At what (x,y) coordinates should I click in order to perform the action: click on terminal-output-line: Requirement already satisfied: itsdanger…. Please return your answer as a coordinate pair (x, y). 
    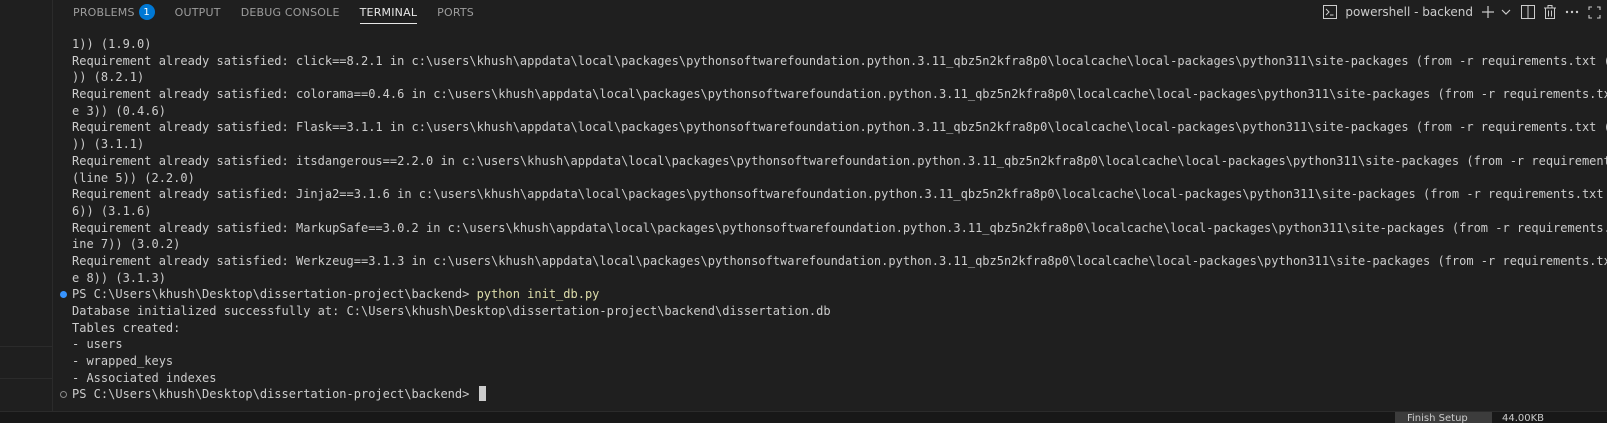
    Looking at the image, I should click on (830, 161).